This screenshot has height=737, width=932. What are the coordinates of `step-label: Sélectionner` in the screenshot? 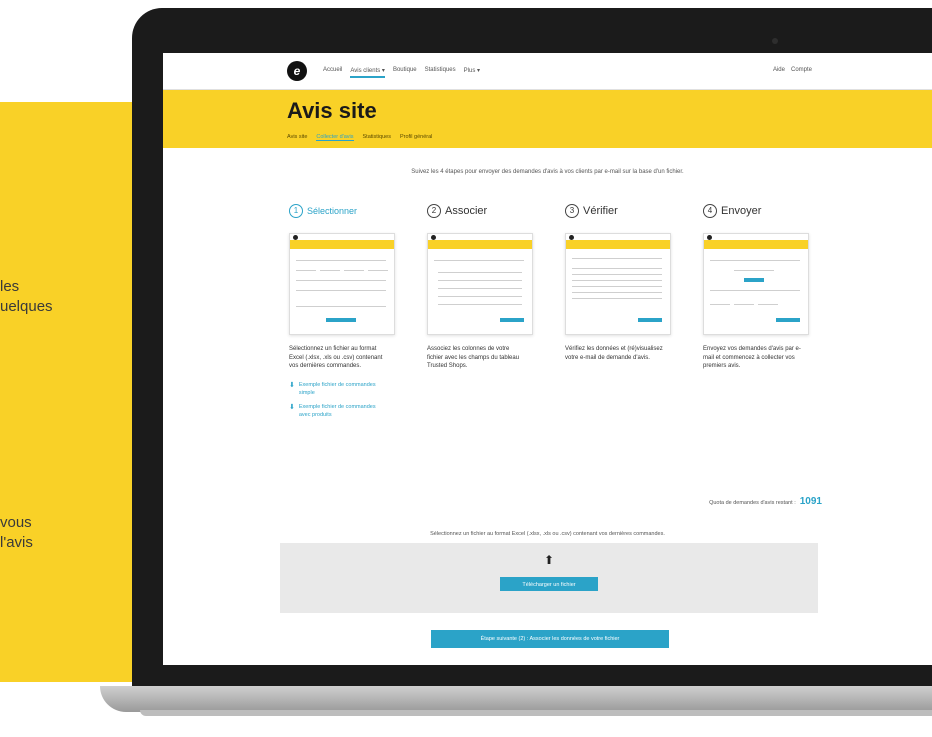 It's located at (332, 211).